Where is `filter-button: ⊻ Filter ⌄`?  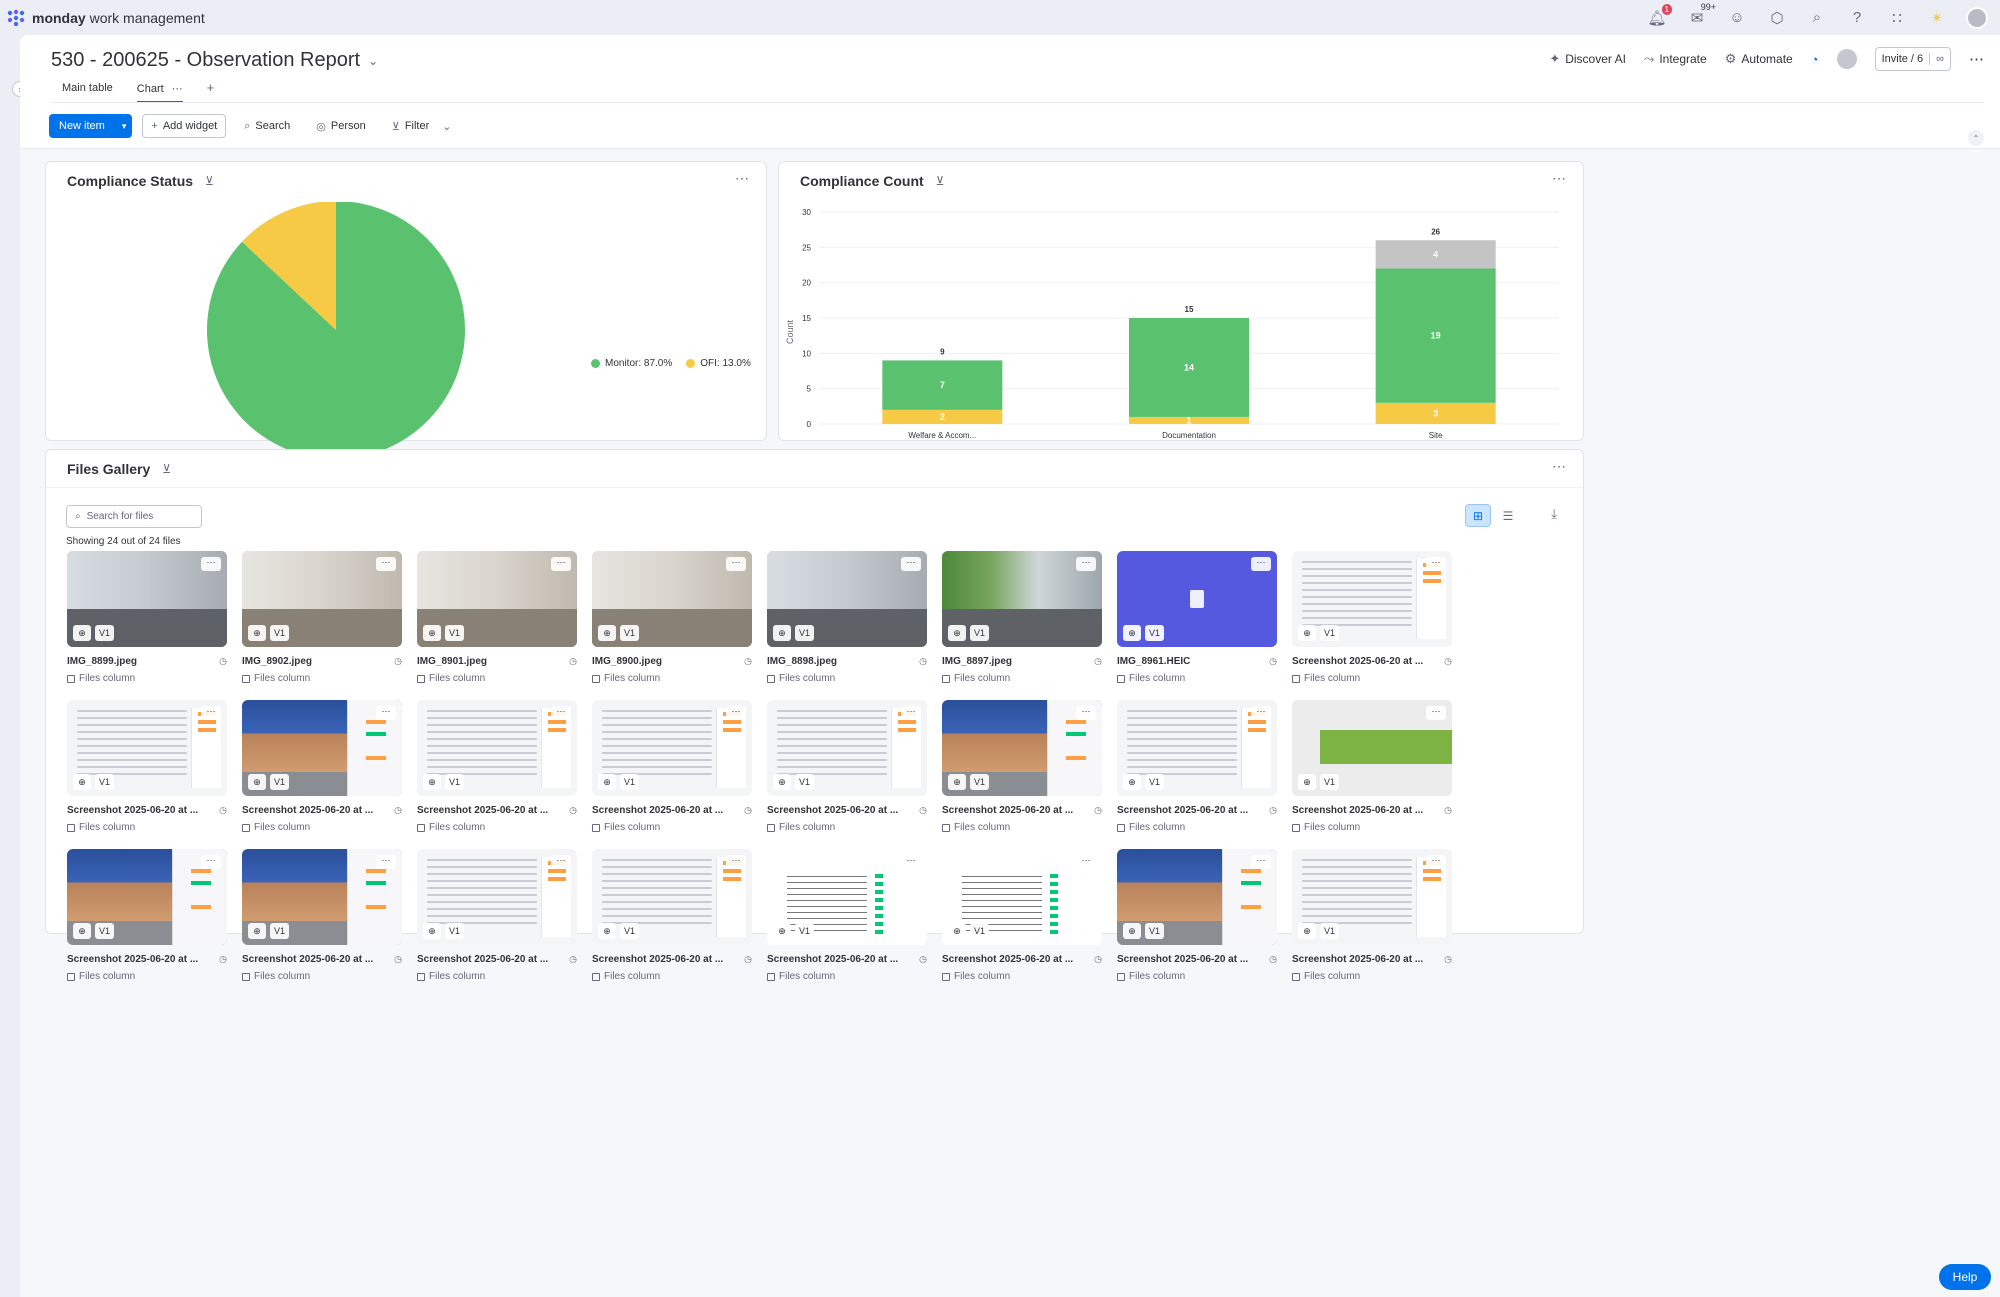 filter-button: ⊻ Filter ⌄ is located at coordinates (422, 126).